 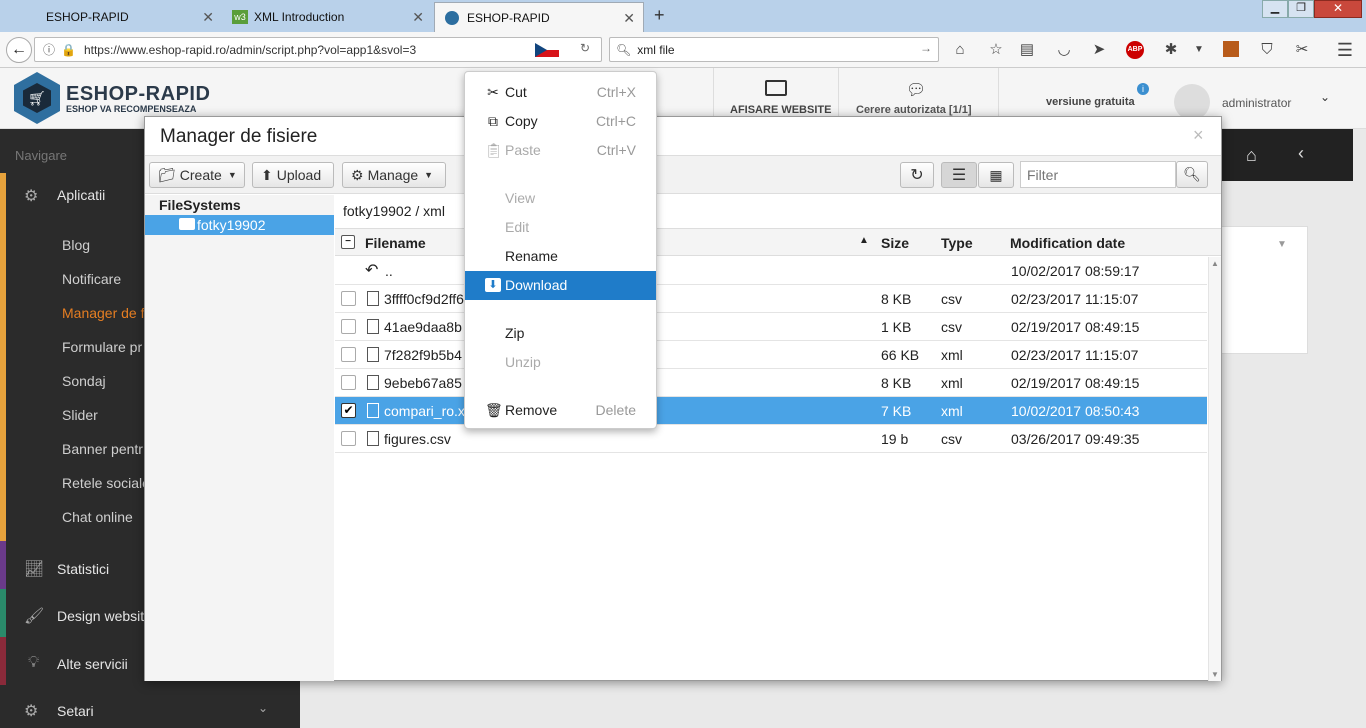 What do you see at coordinates (91, 279) in the screenshot?
I see `sidebar-subitem-notificare: Notificare` at bounding box center [91, 279].